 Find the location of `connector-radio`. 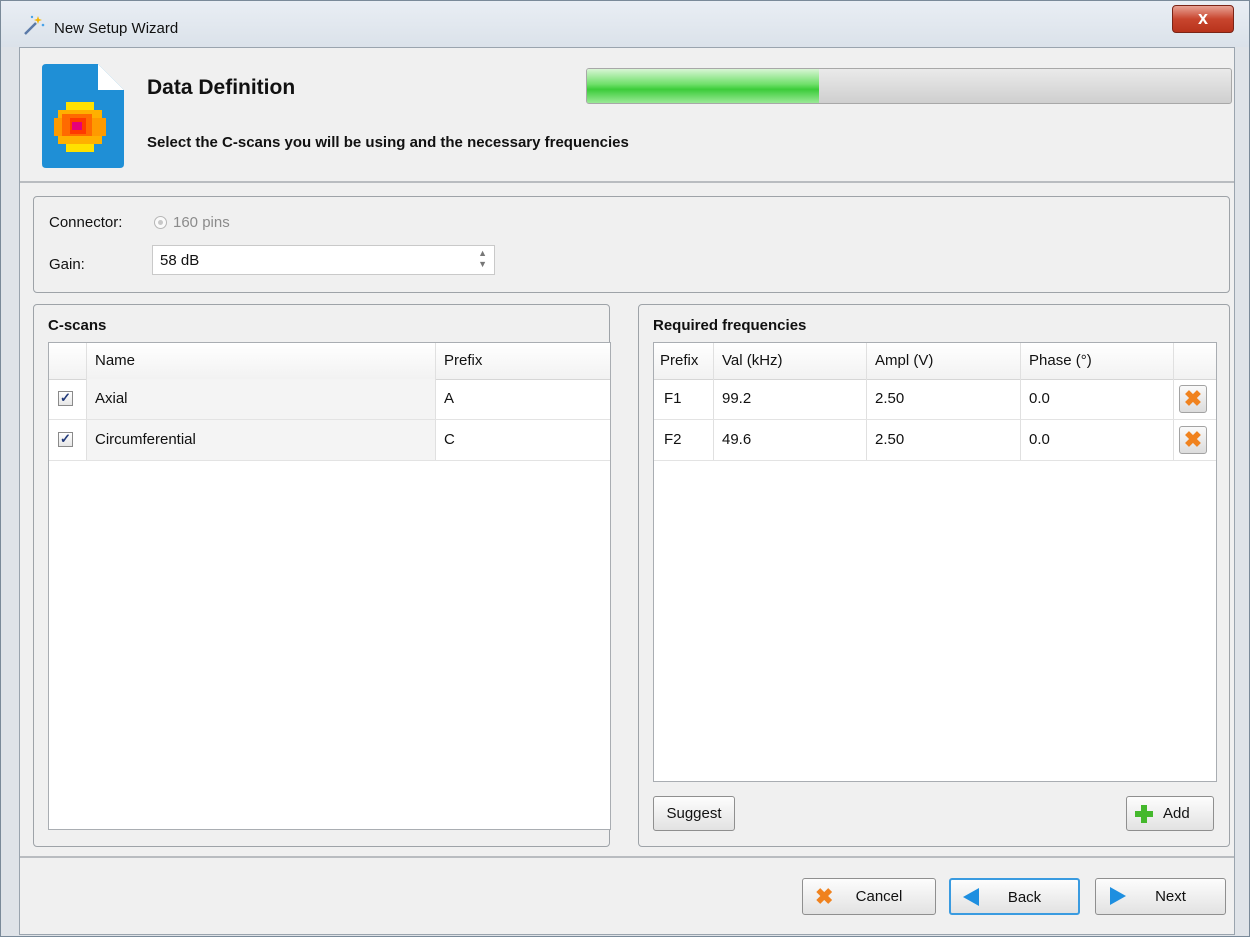

connector-radio is located at coordinates (160, 222).